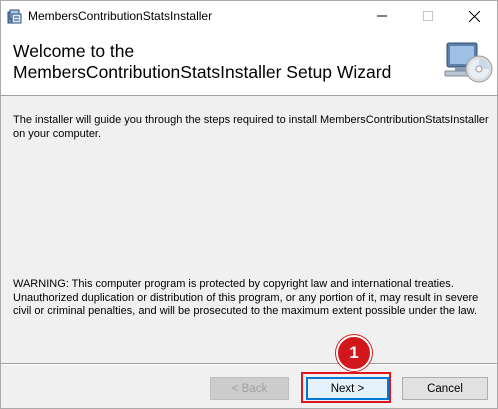  Describe the element at coordinates (468, 62) in the screenshot. I see `computer-cd-icon` at that location.